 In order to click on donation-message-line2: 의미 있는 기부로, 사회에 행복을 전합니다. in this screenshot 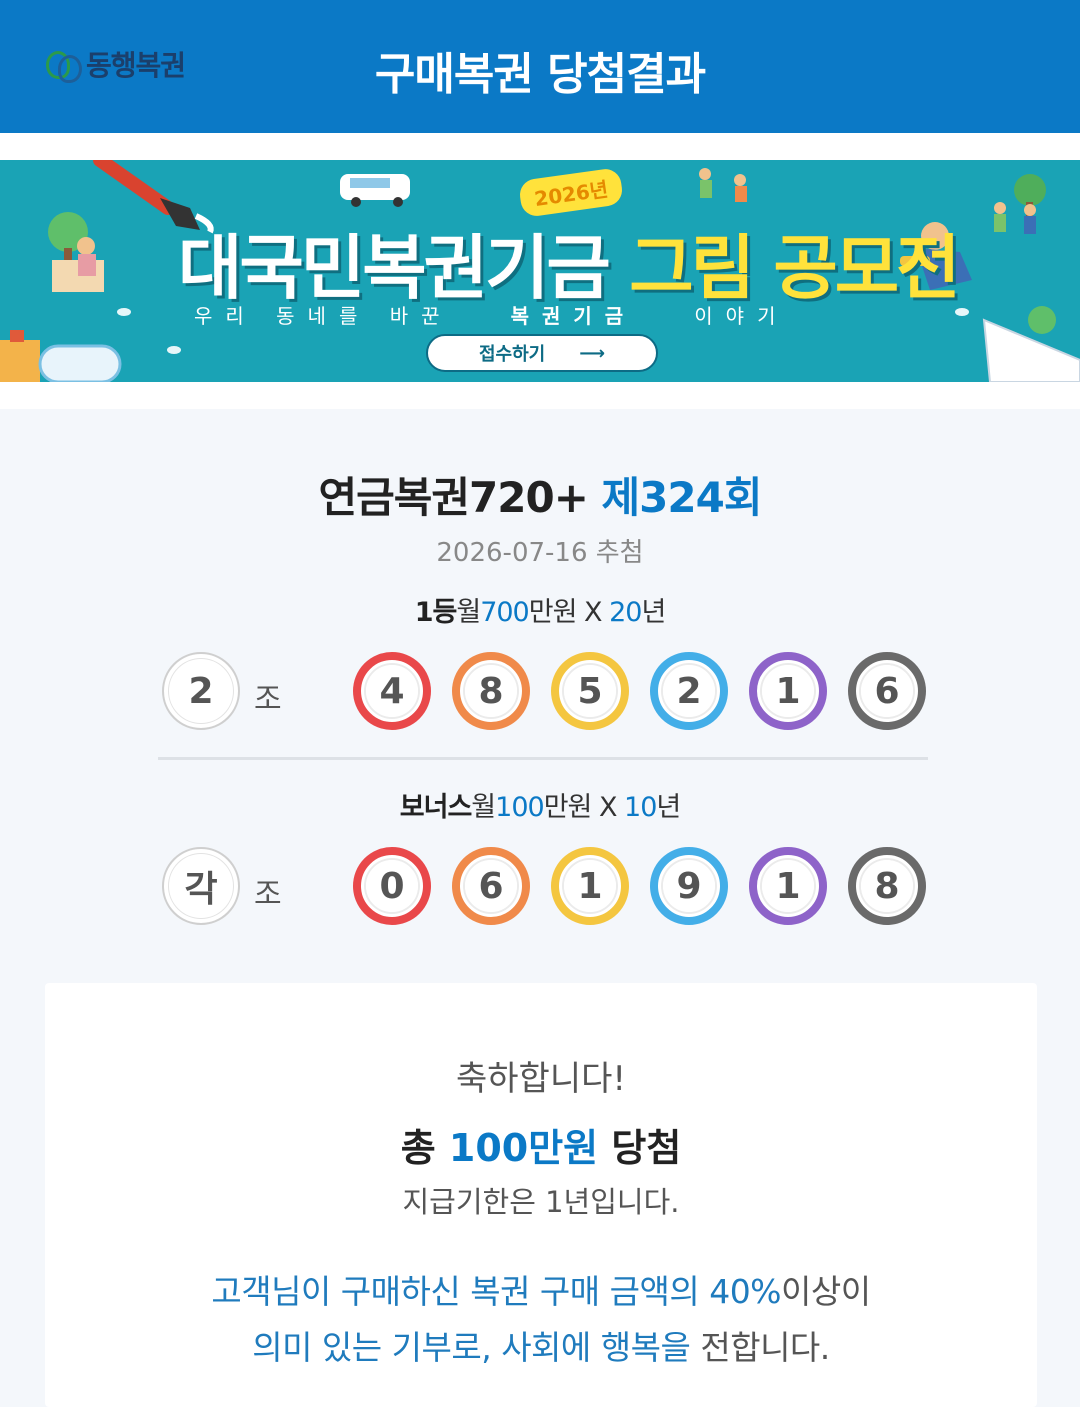, I will do `click(541, 1345)`.